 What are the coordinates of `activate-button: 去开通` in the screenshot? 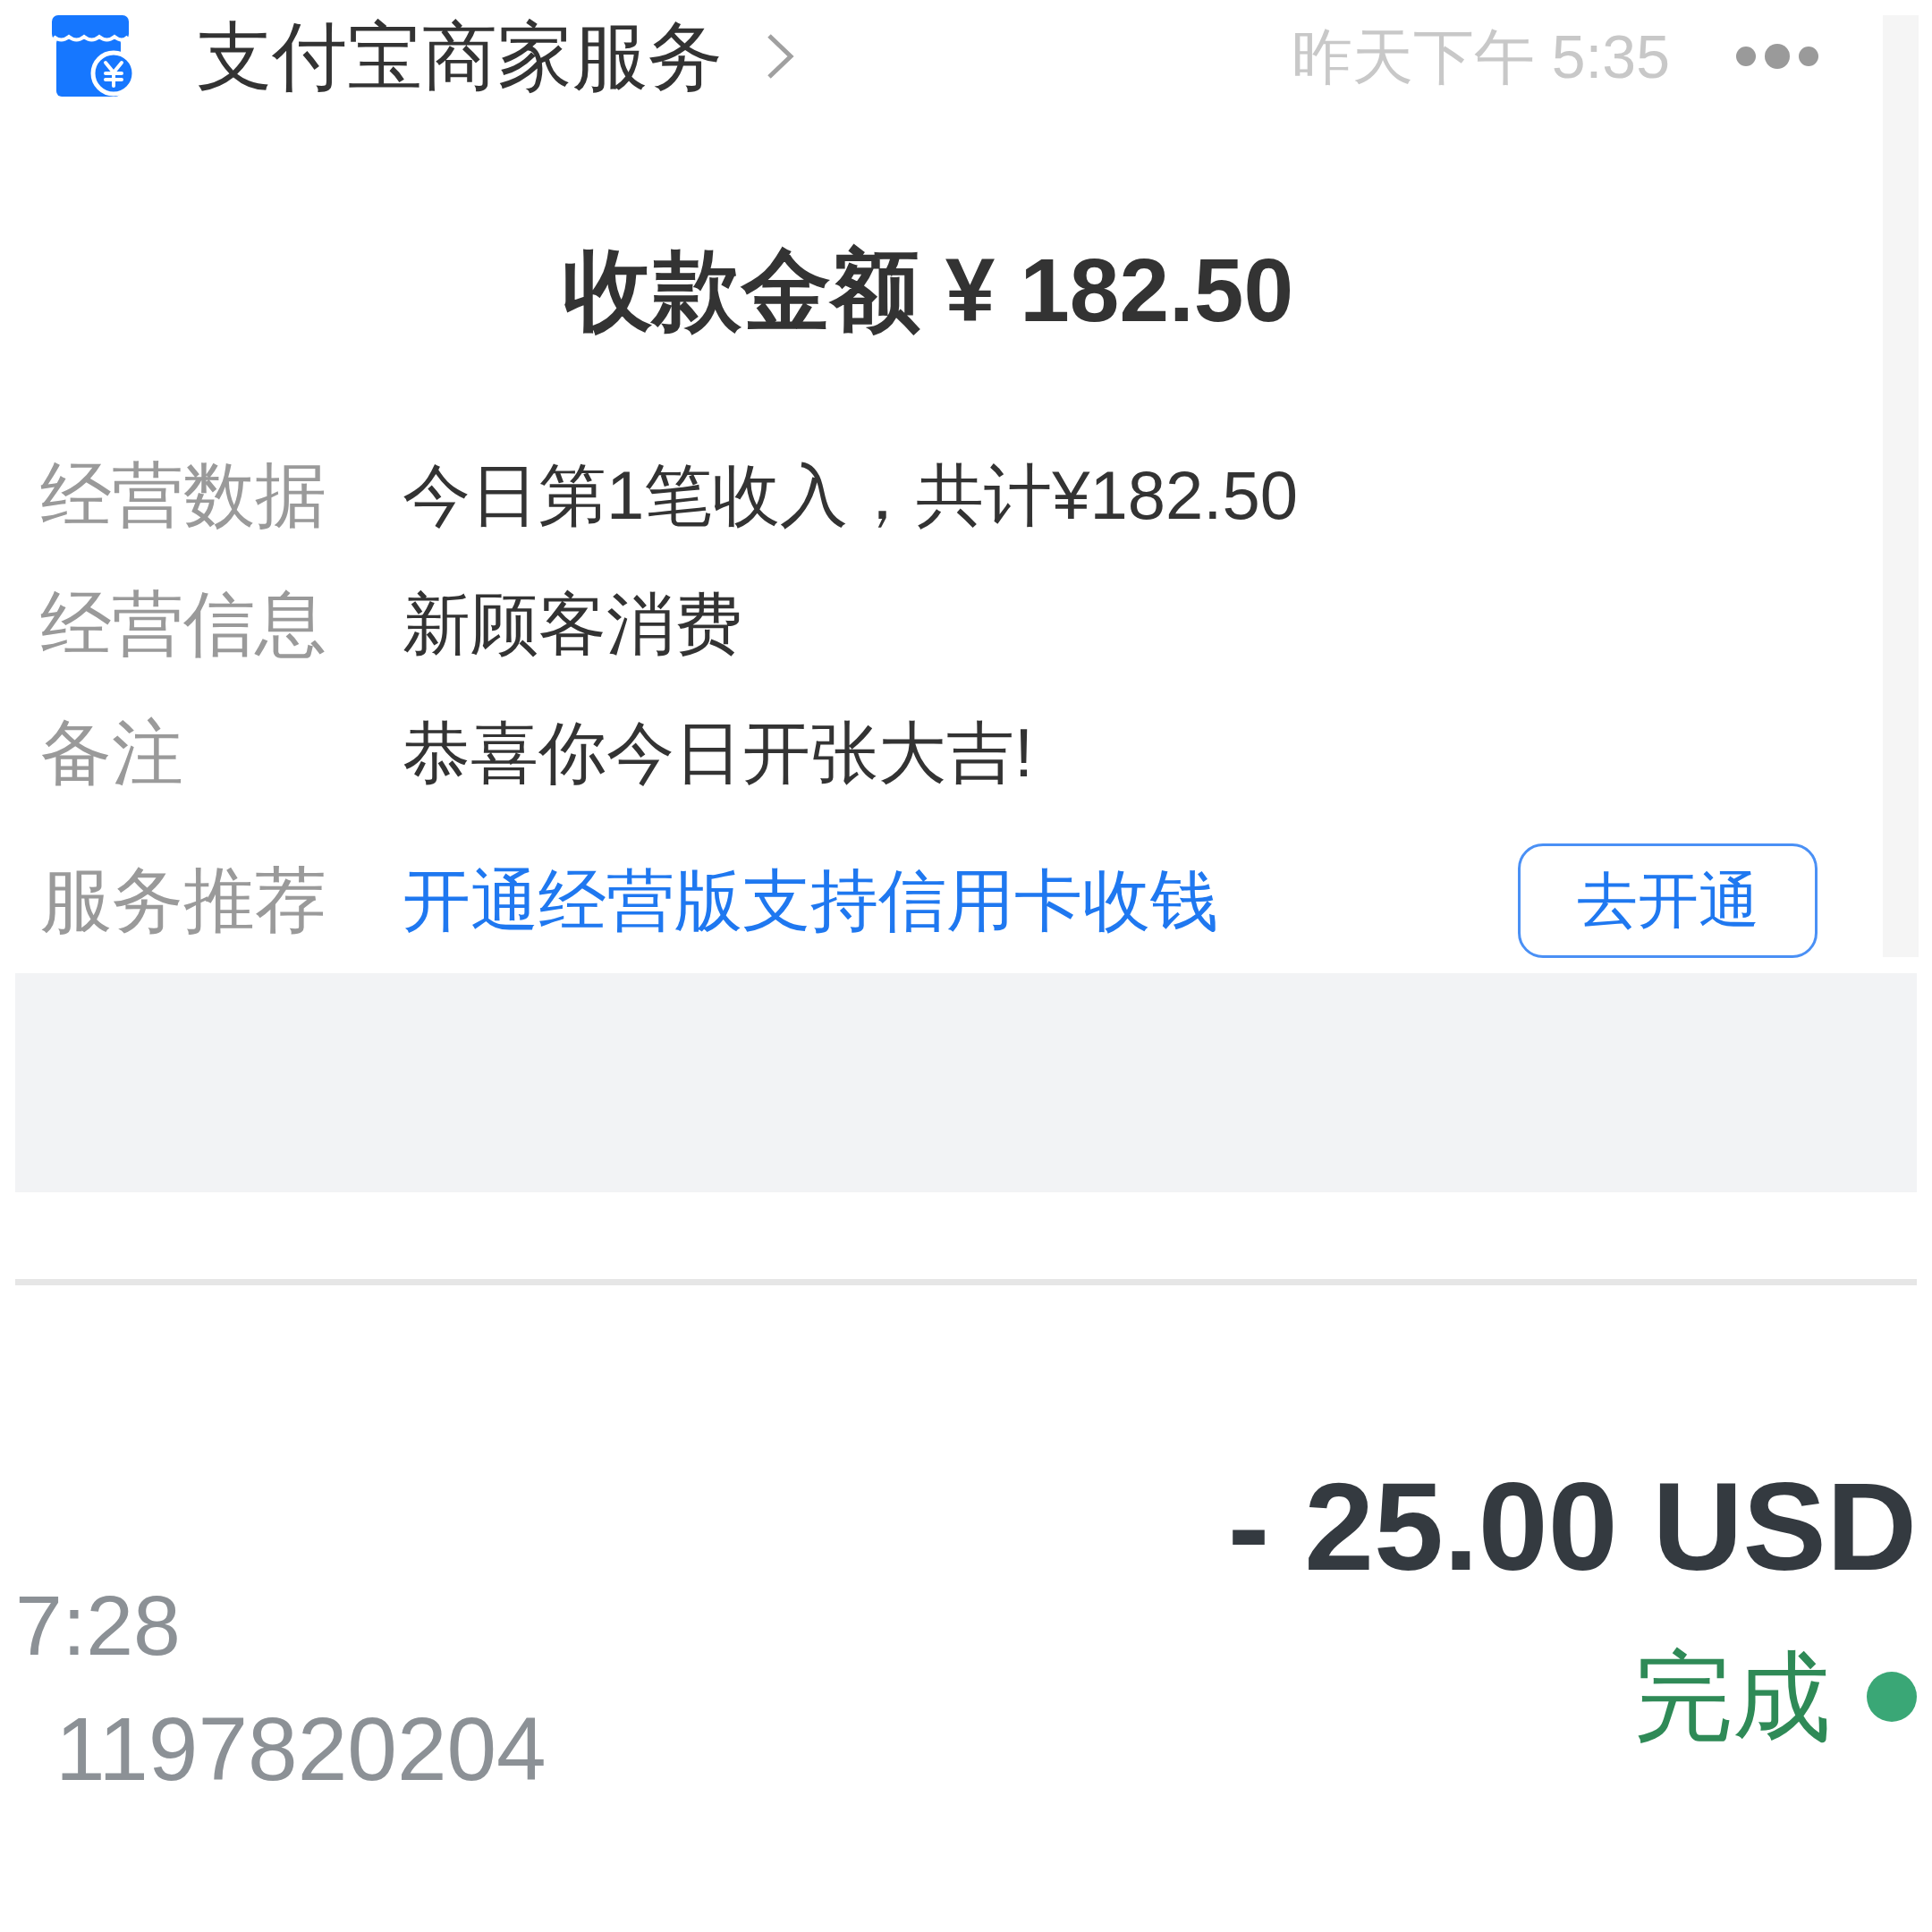 It's located at (1668, 900).